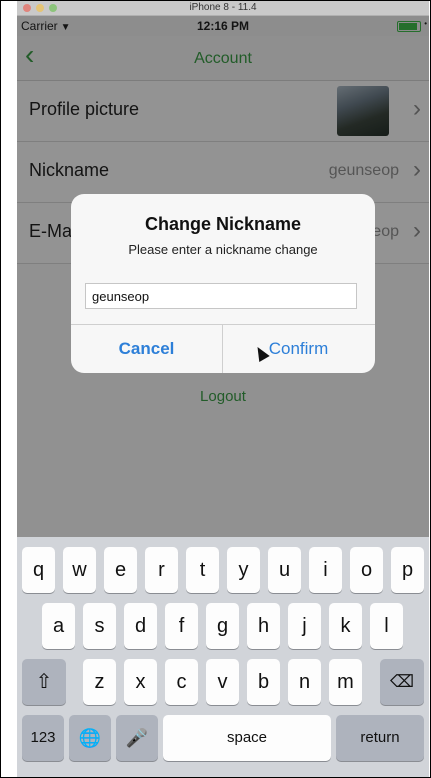  I want to click on key-h: h, so click(263, 626).